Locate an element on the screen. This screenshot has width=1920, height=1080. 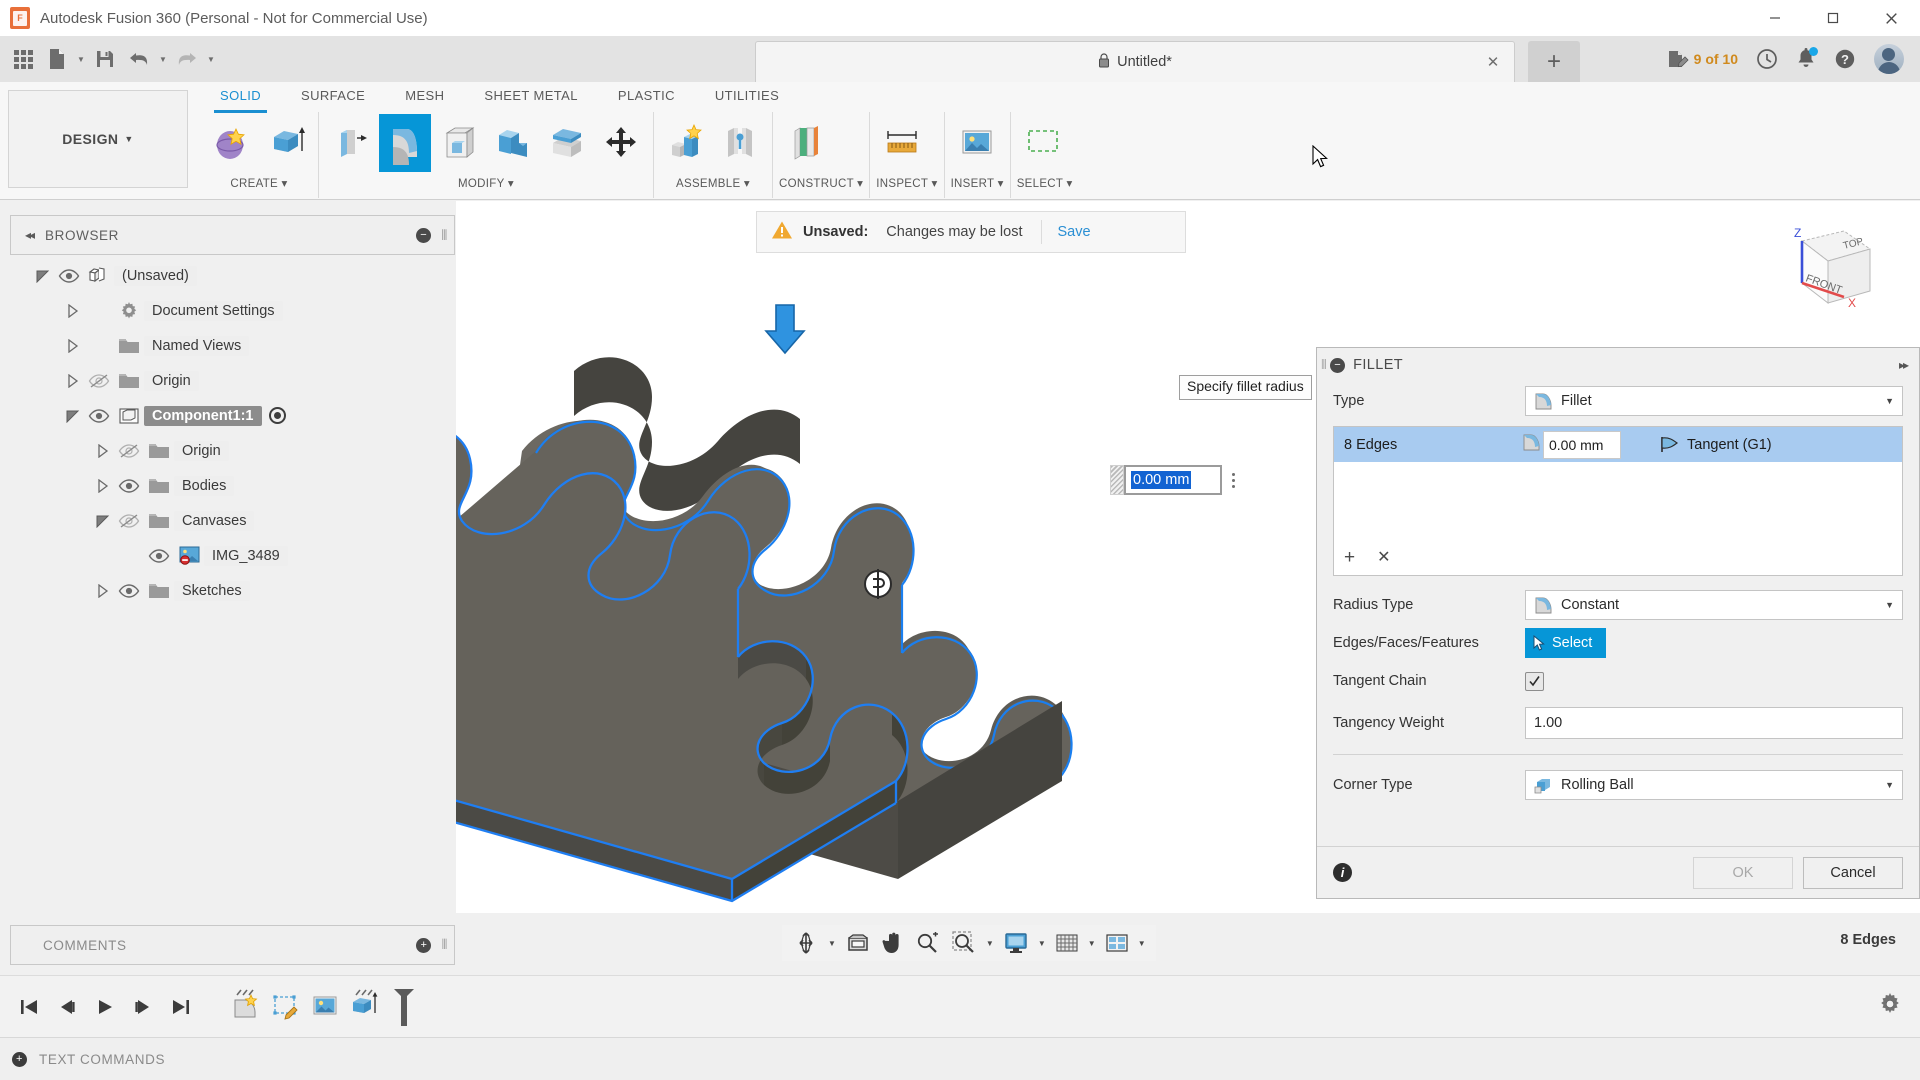
tree-item-unsaved: (Unsaved) is located at coordinates (232, 275).